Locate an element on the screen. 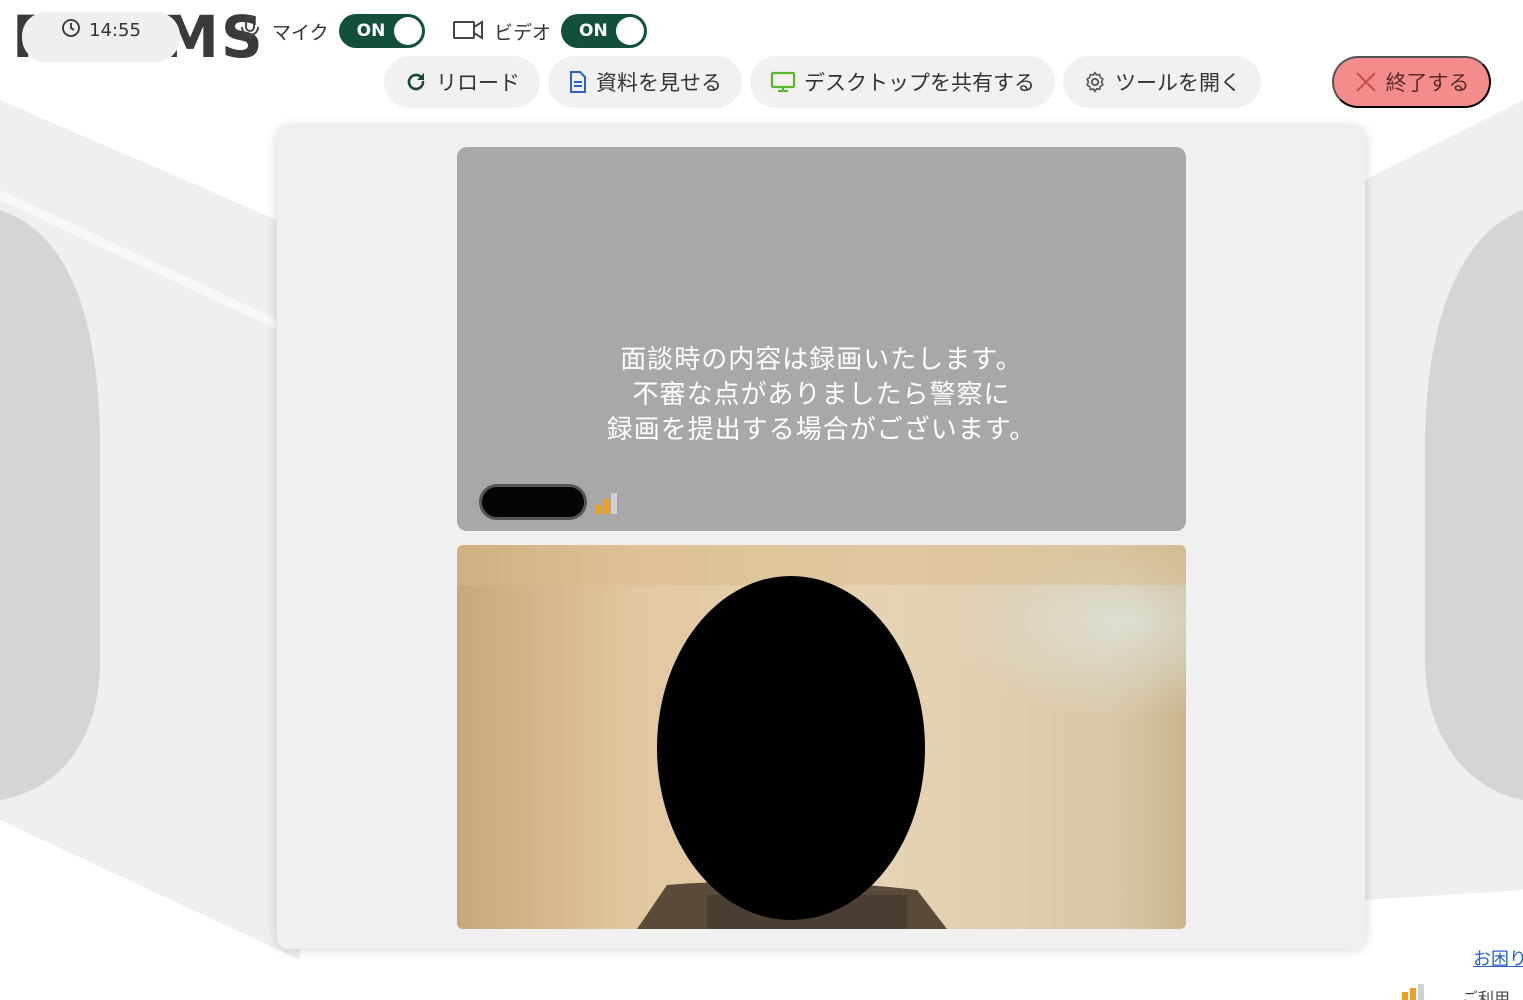 This screenshot has height=1000, width=1523. show-documents-button: 資料を見せる is located at coordinates (645, 82).